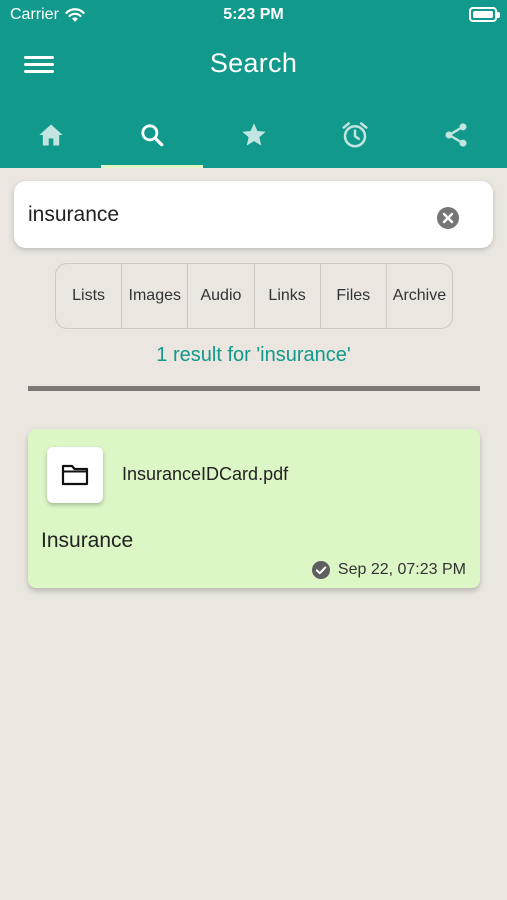  I want to click on alarm-icon, so click(355, 135).